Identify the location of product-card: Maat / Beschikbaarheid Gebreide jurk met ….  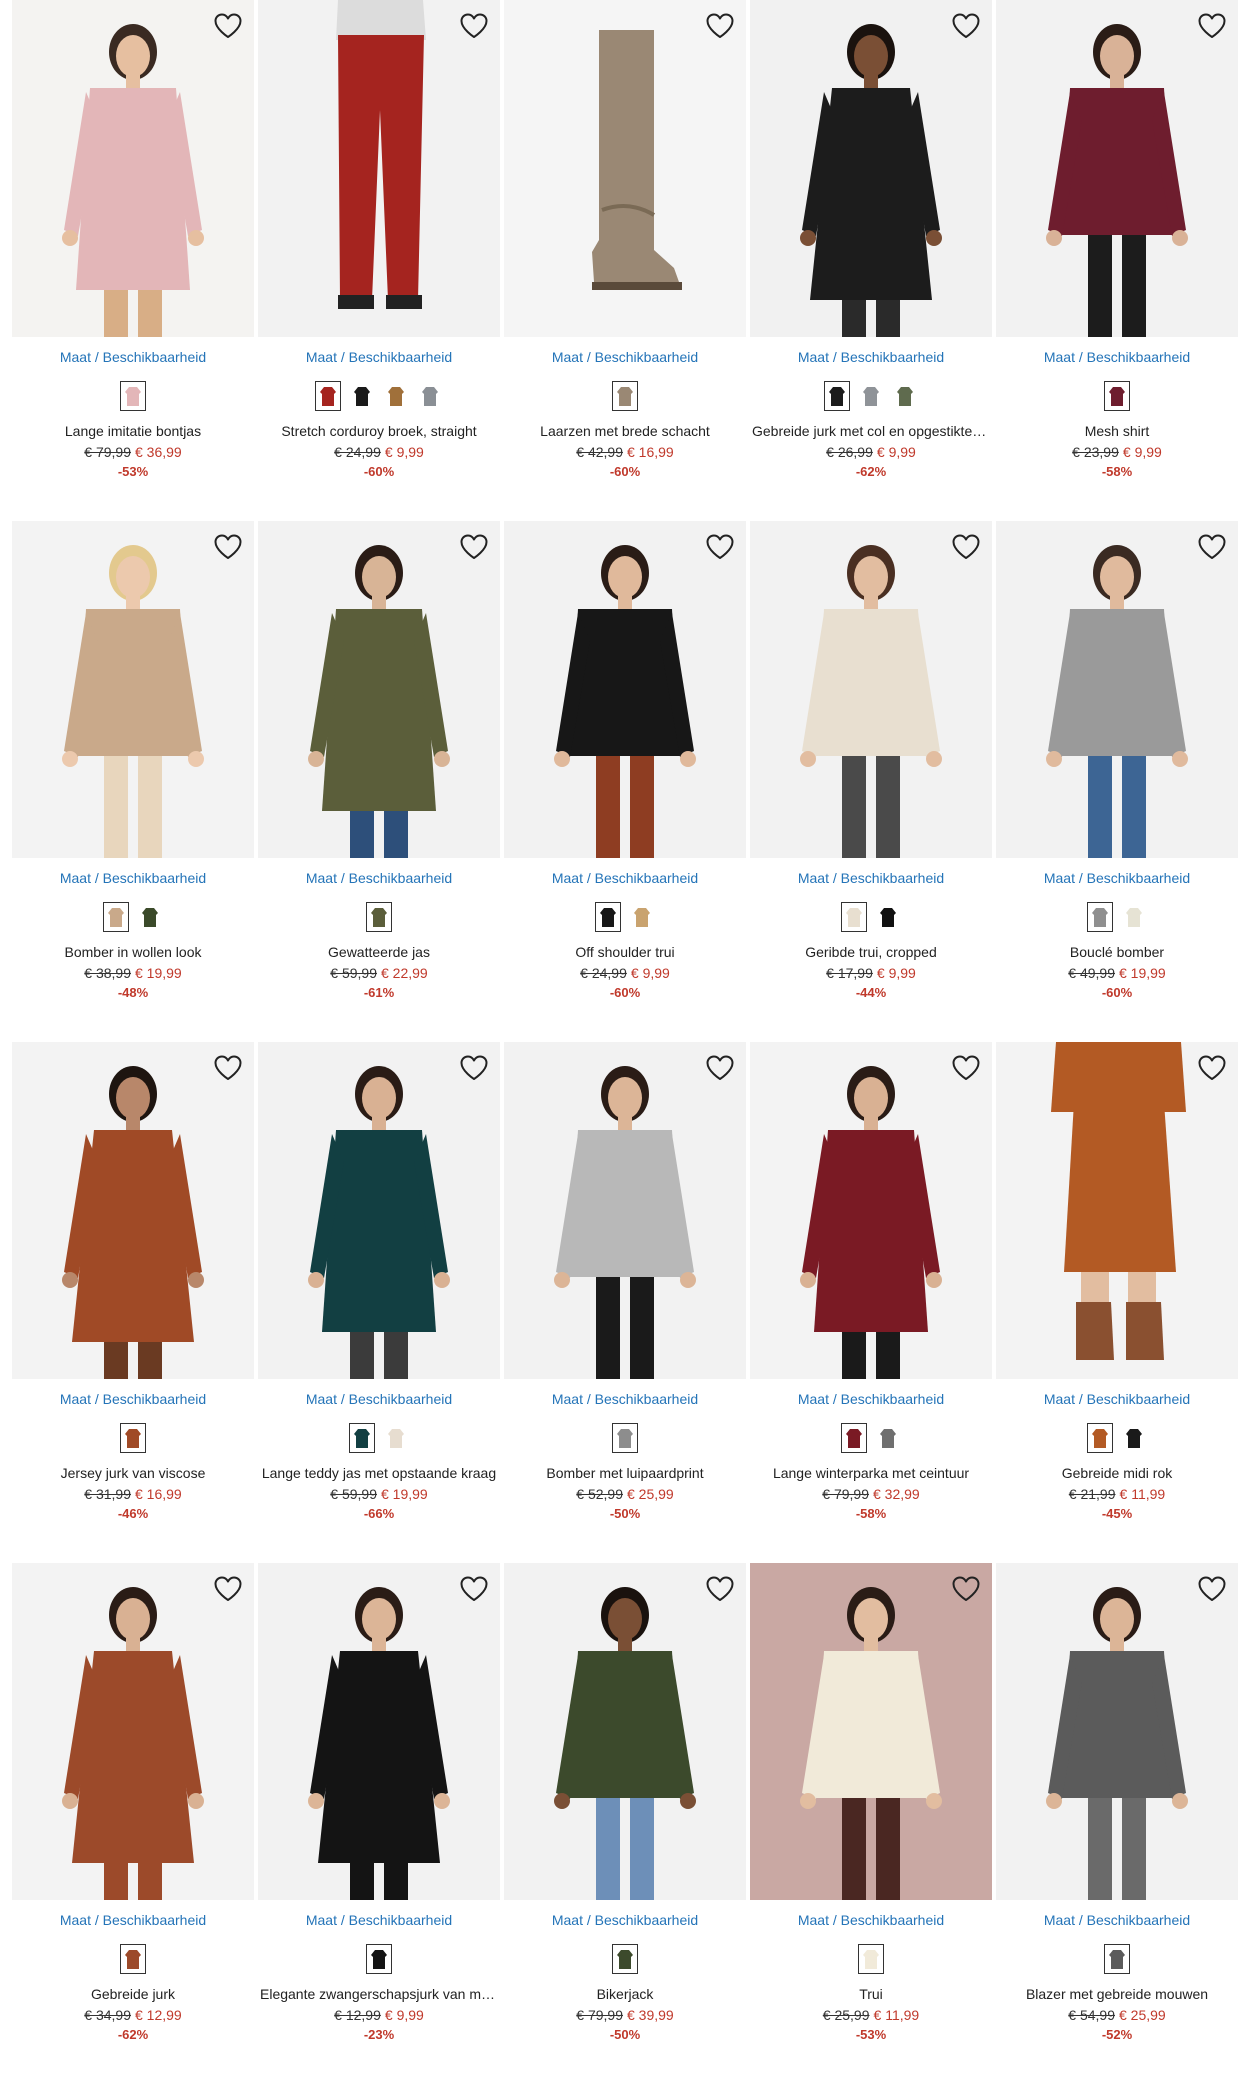
(871, 240).